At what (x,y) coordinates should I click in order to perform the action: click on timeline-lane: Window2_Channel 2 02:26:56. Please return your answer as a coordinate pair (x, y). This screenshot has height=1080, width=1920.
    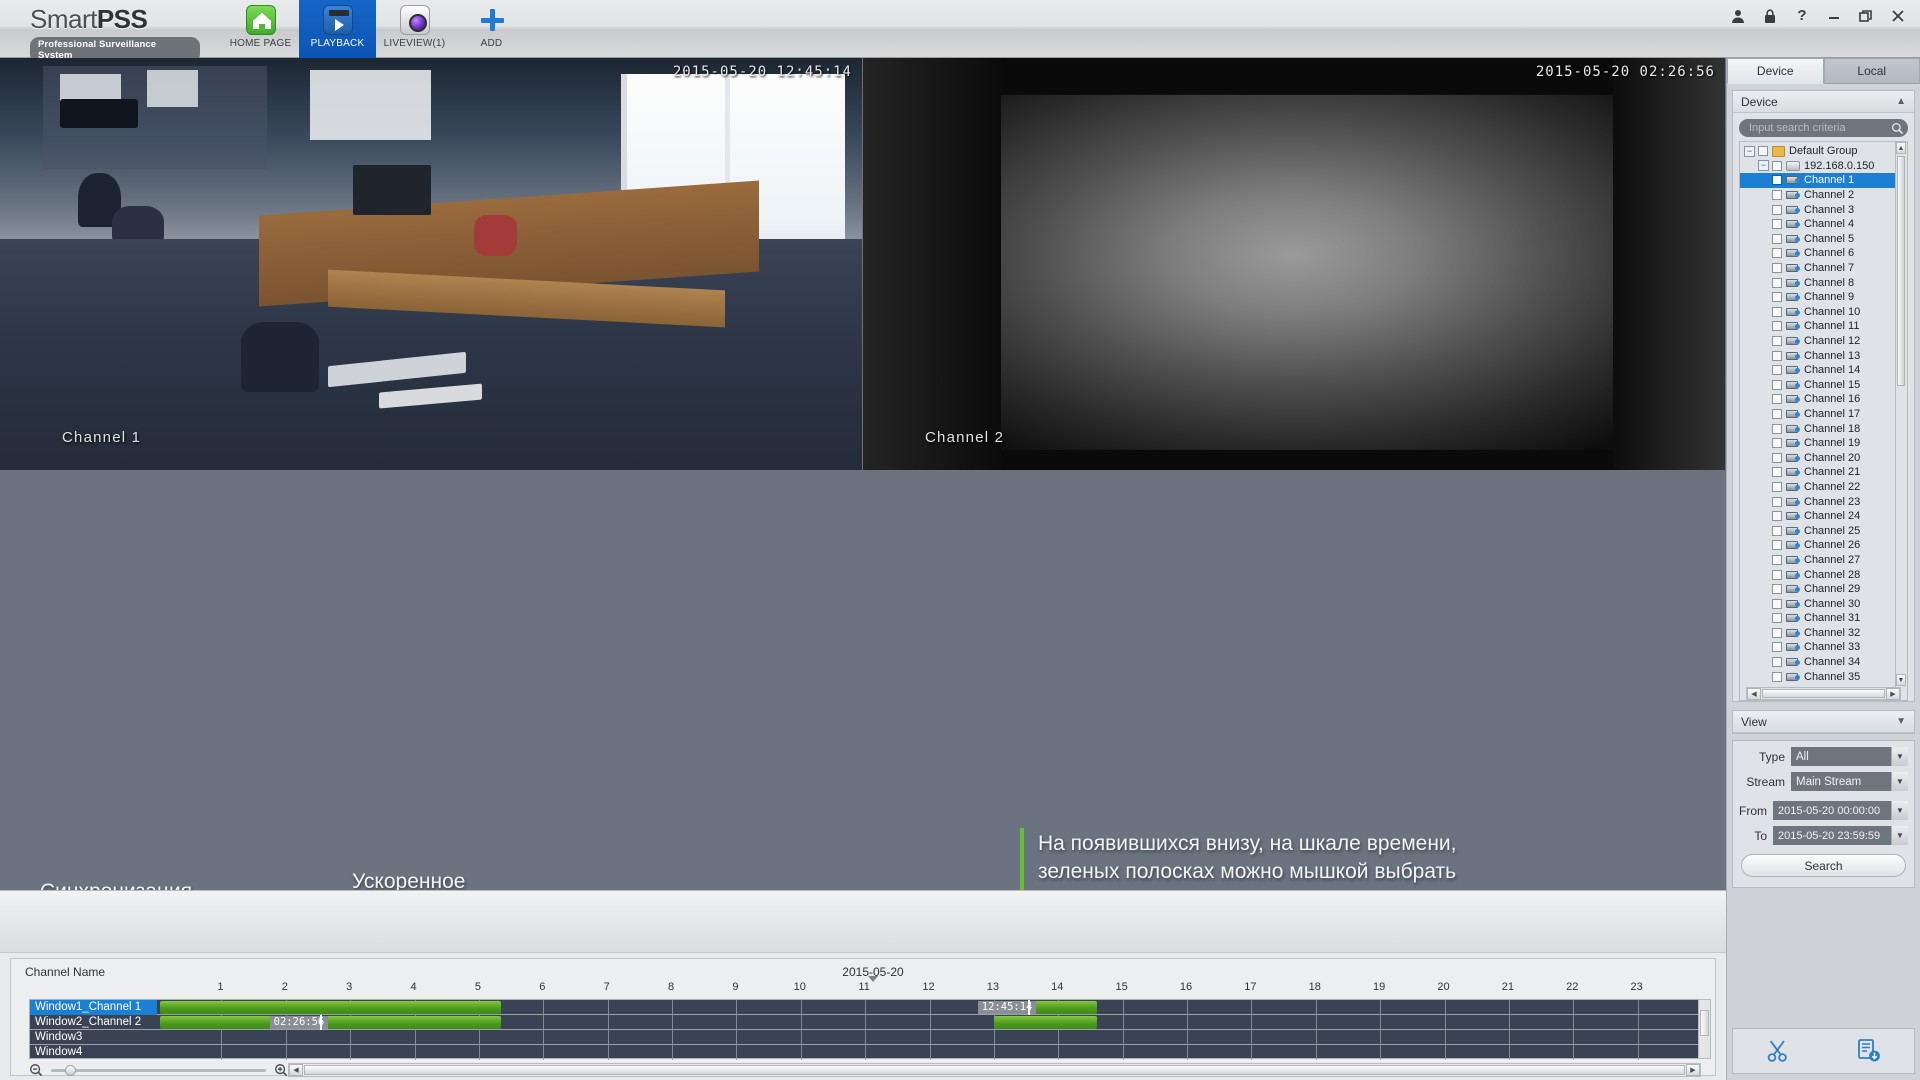
    Looking at the image, I should click on (865, 1022).